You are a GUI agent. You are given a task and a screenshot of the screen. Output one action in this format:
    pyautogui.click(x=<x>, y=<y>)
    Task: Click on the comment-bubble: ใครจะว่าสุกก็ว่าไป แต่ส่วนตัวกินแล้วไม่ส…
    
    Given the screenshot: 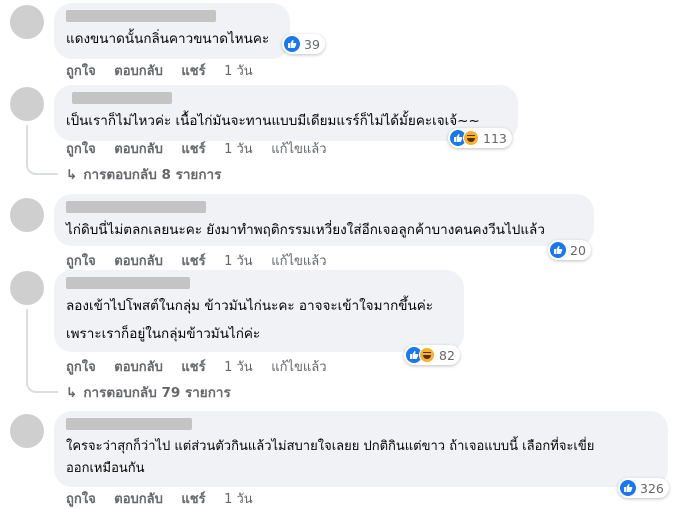 What is the action you would take?
    pyautogui.click(x=361, y=449)
    